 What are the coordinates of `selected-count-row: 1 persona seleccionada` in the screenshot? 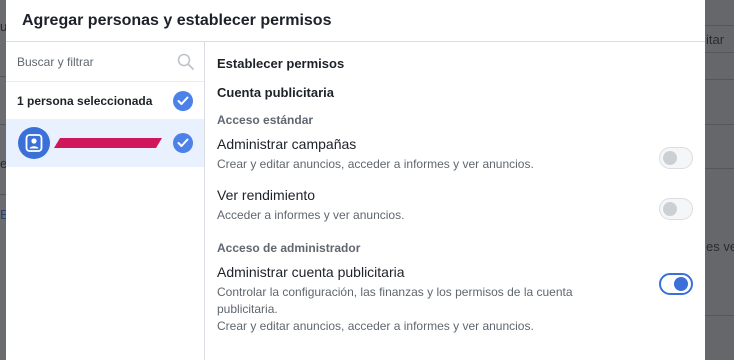 It's located at (105, 100).